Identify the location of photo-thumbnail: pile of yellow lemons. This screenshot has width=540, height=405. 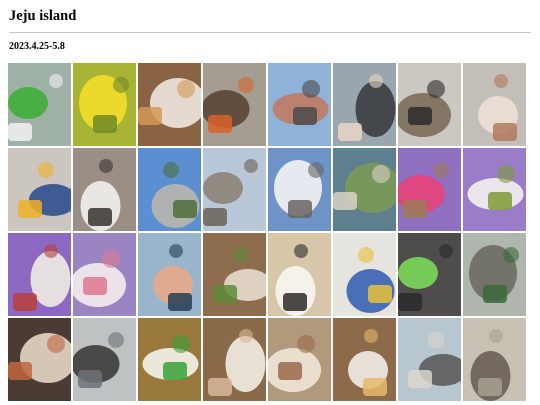
(104, 104).